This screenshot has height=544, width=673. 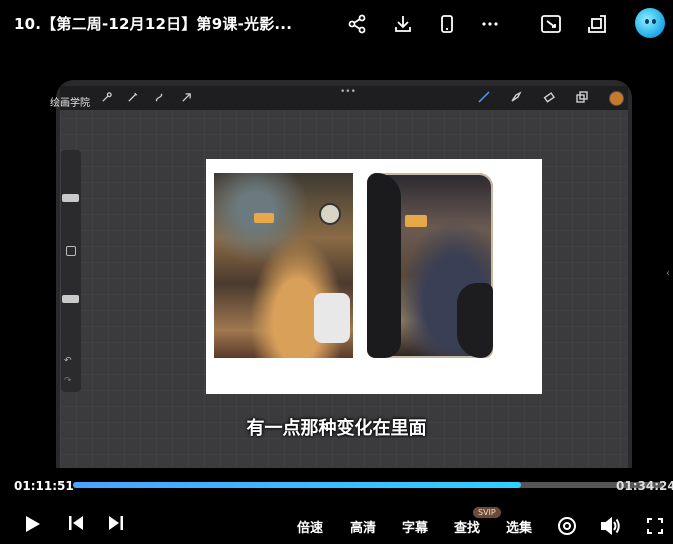 I want to click on photo-clock, so click(x=330, y=214).